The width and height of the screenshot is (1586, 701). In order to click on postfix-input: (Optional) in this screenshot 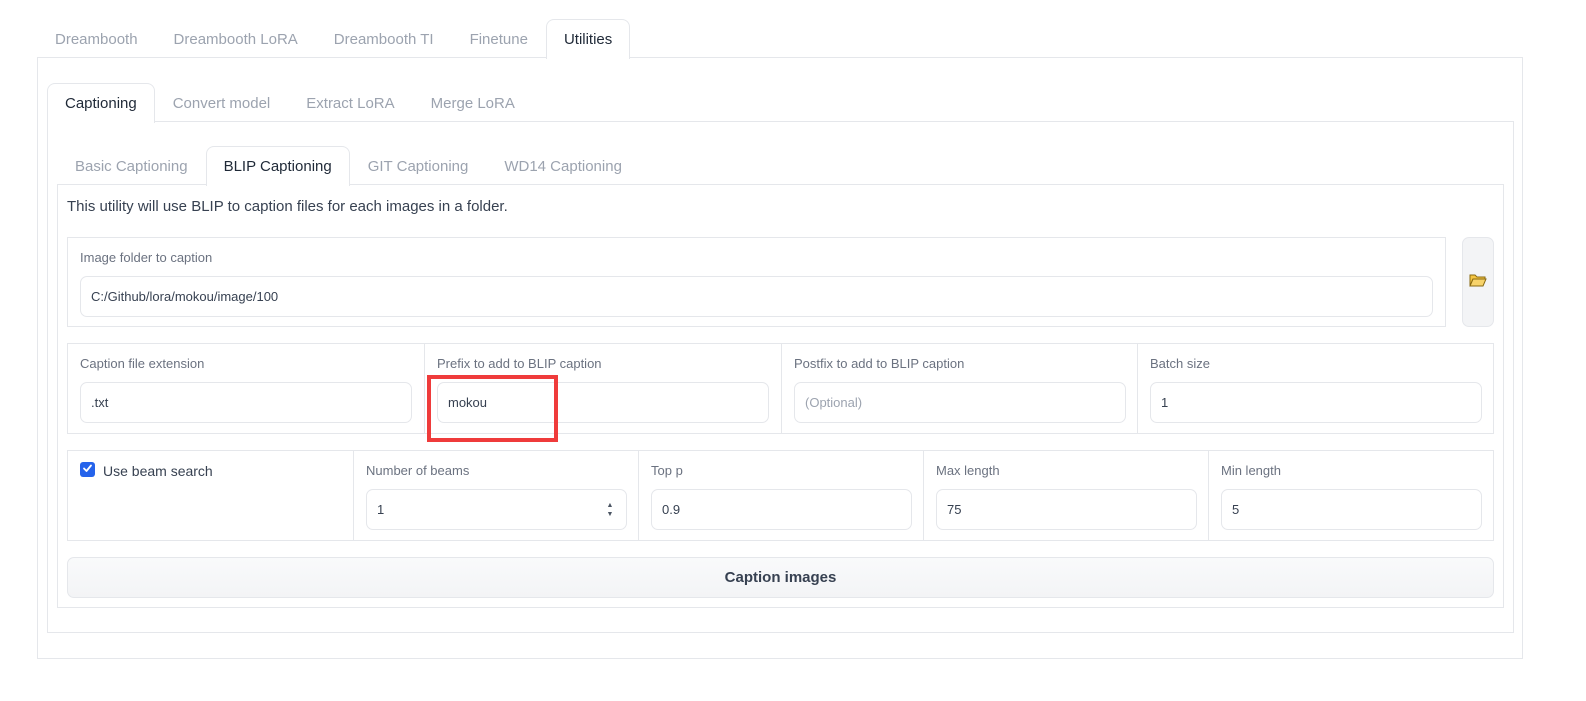, I will do `click(960, 402)`.